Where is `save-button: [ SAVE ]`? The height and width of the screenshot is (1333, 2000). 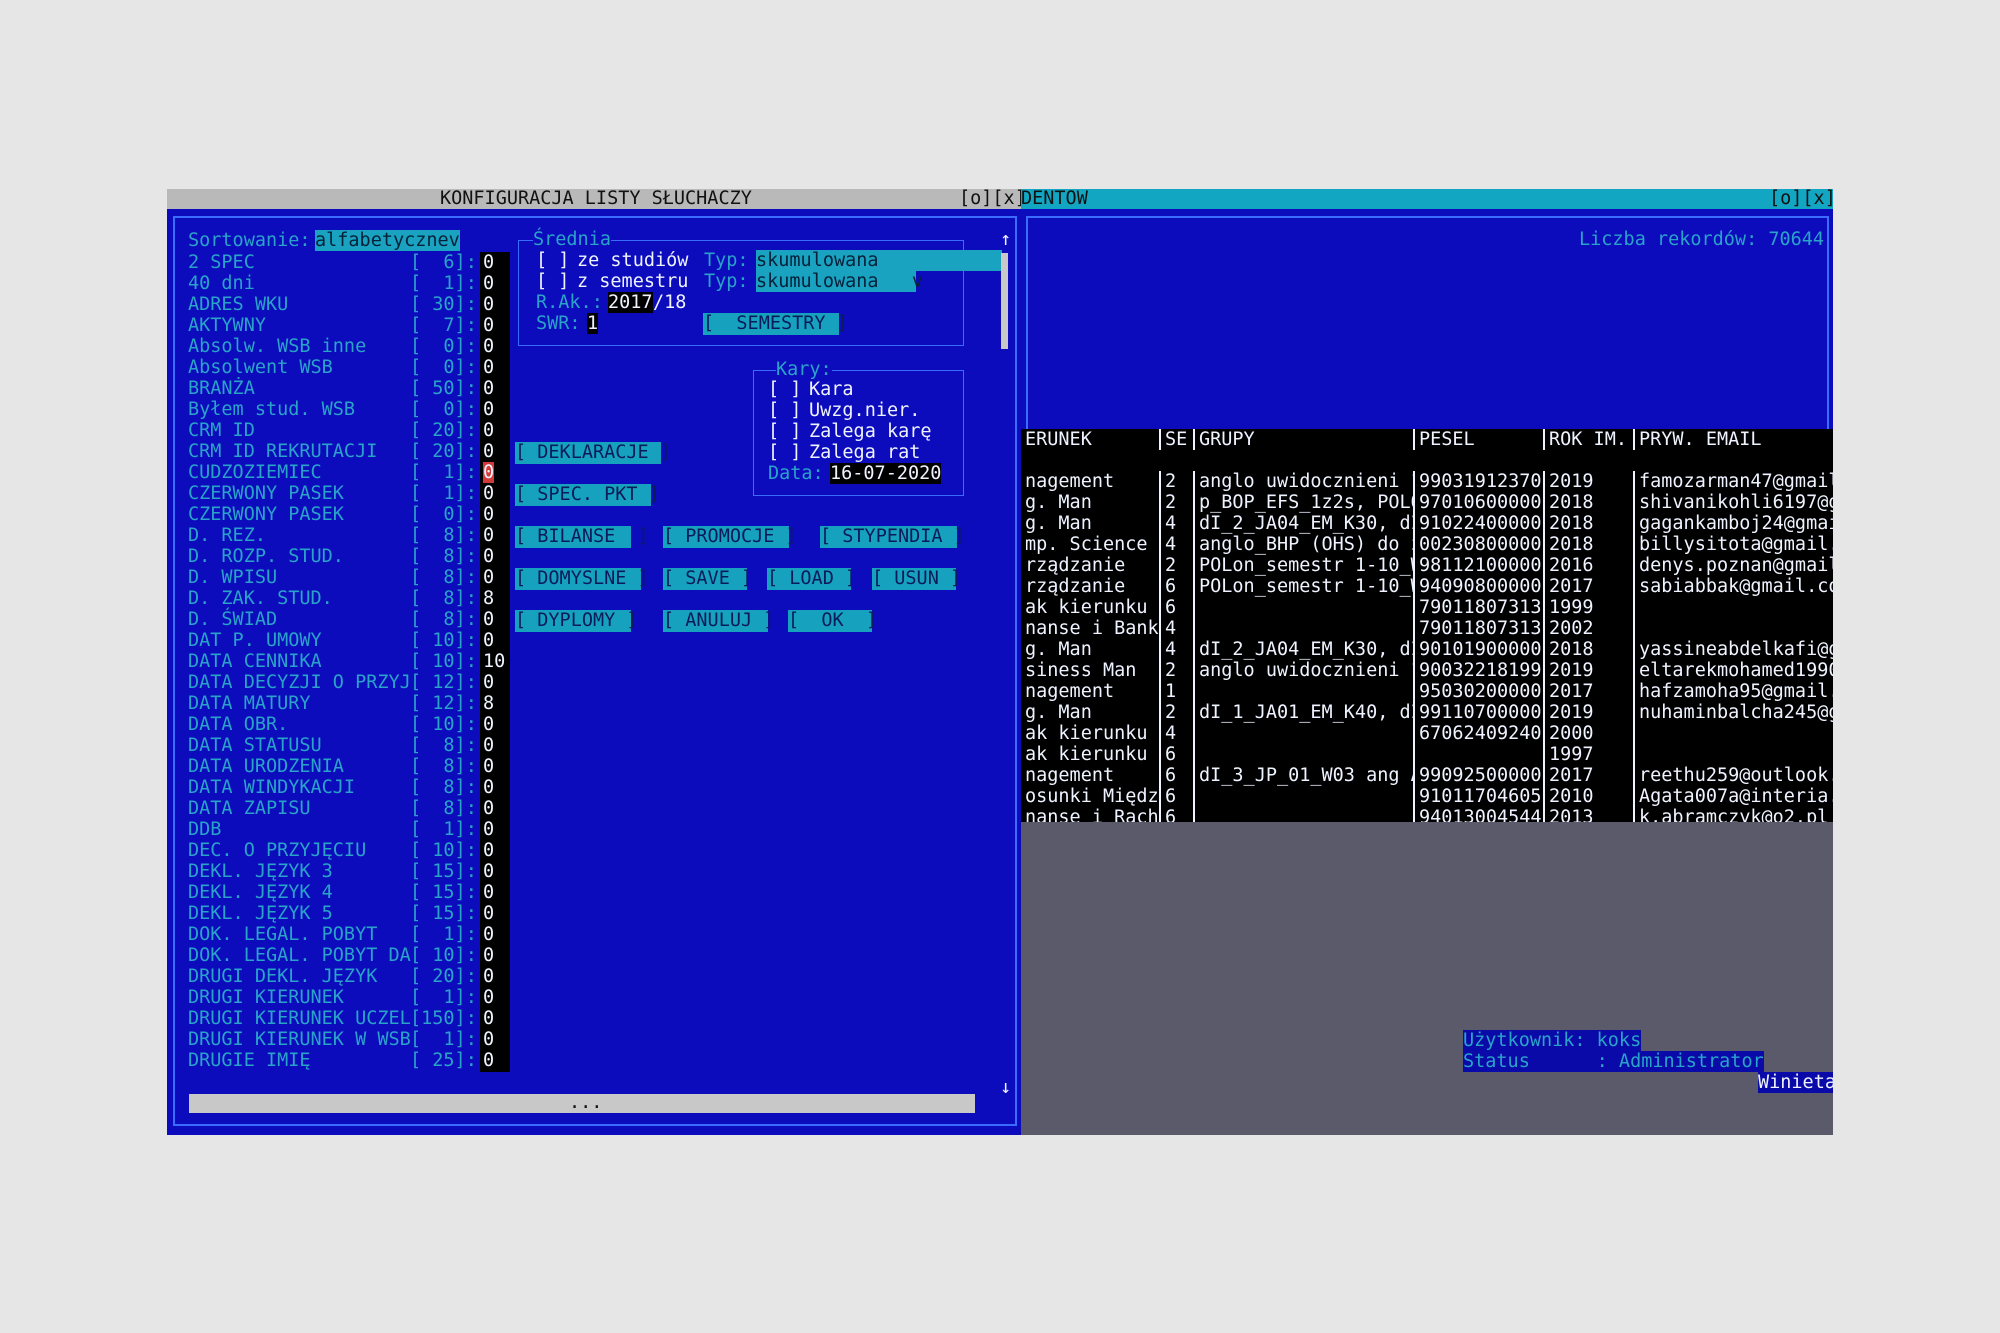 save-button: [ SAVE ] is located at coordinates (707, 579).